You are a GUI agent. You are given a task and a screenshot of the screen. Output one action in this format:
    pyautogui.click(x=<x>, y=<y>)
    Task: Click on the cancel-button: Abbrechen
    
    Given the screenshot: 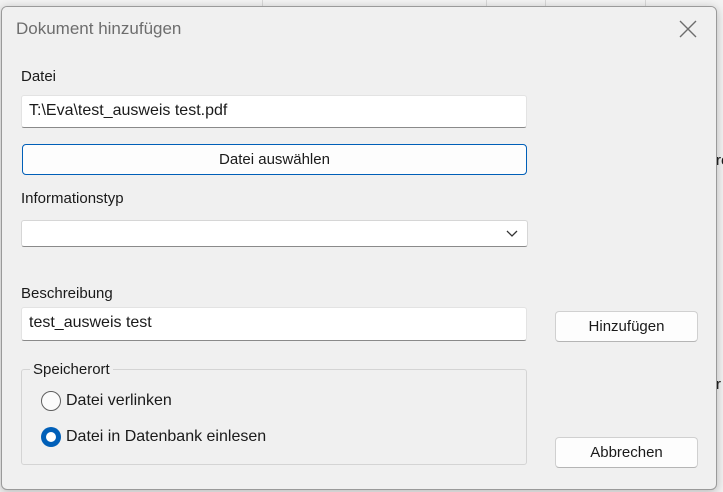 What is the action you would take?
    pyautogui.click(x=626, y=452)
    